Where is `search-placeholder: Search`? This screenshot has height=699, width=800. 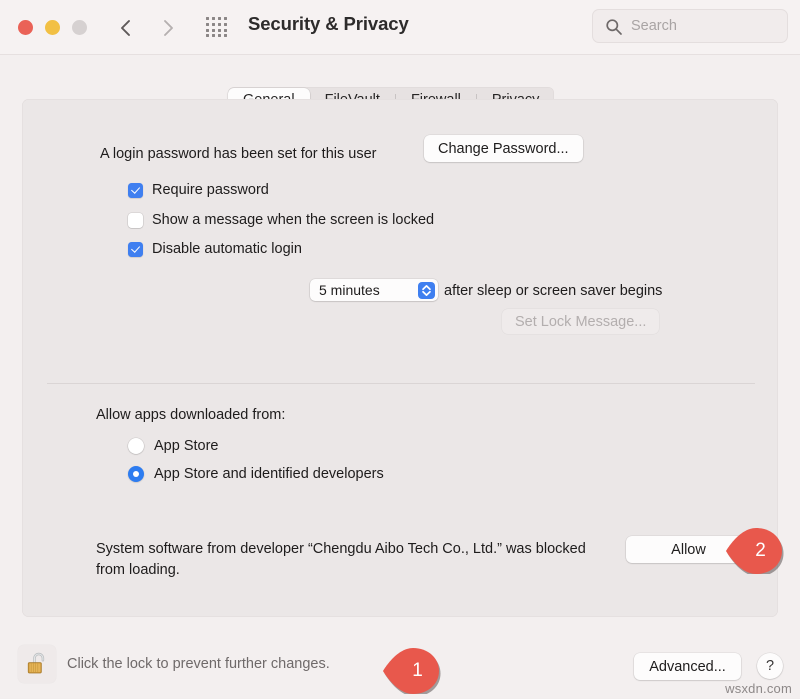 search-placeholder: Search is located at coordinates (654, 26).